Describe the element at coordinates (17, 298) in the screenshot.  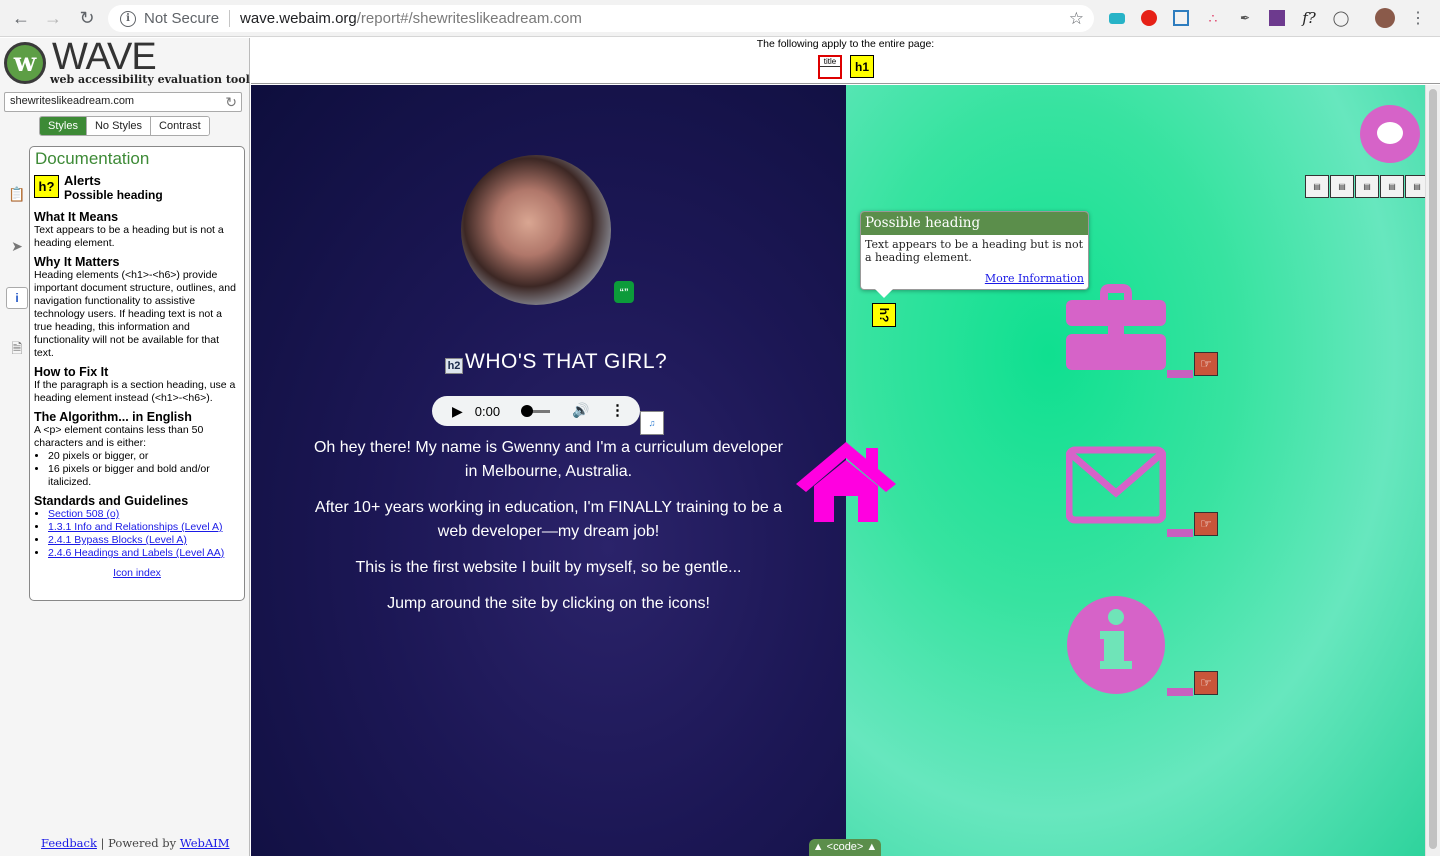
I see `info-panel-icon: i` at that location.